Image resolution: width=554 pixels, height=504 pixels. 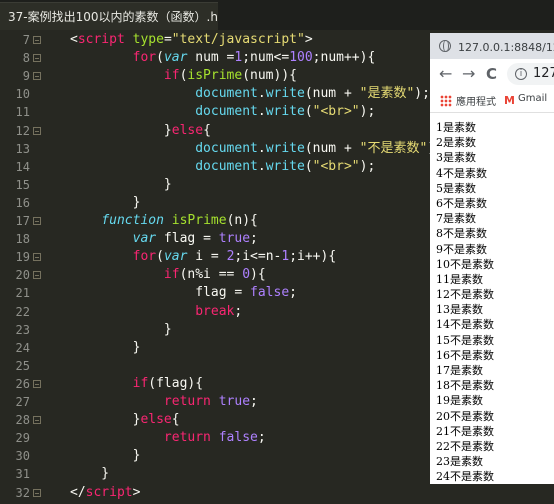 I want to click on line-gutter: 8, so click(x=28, y=58).